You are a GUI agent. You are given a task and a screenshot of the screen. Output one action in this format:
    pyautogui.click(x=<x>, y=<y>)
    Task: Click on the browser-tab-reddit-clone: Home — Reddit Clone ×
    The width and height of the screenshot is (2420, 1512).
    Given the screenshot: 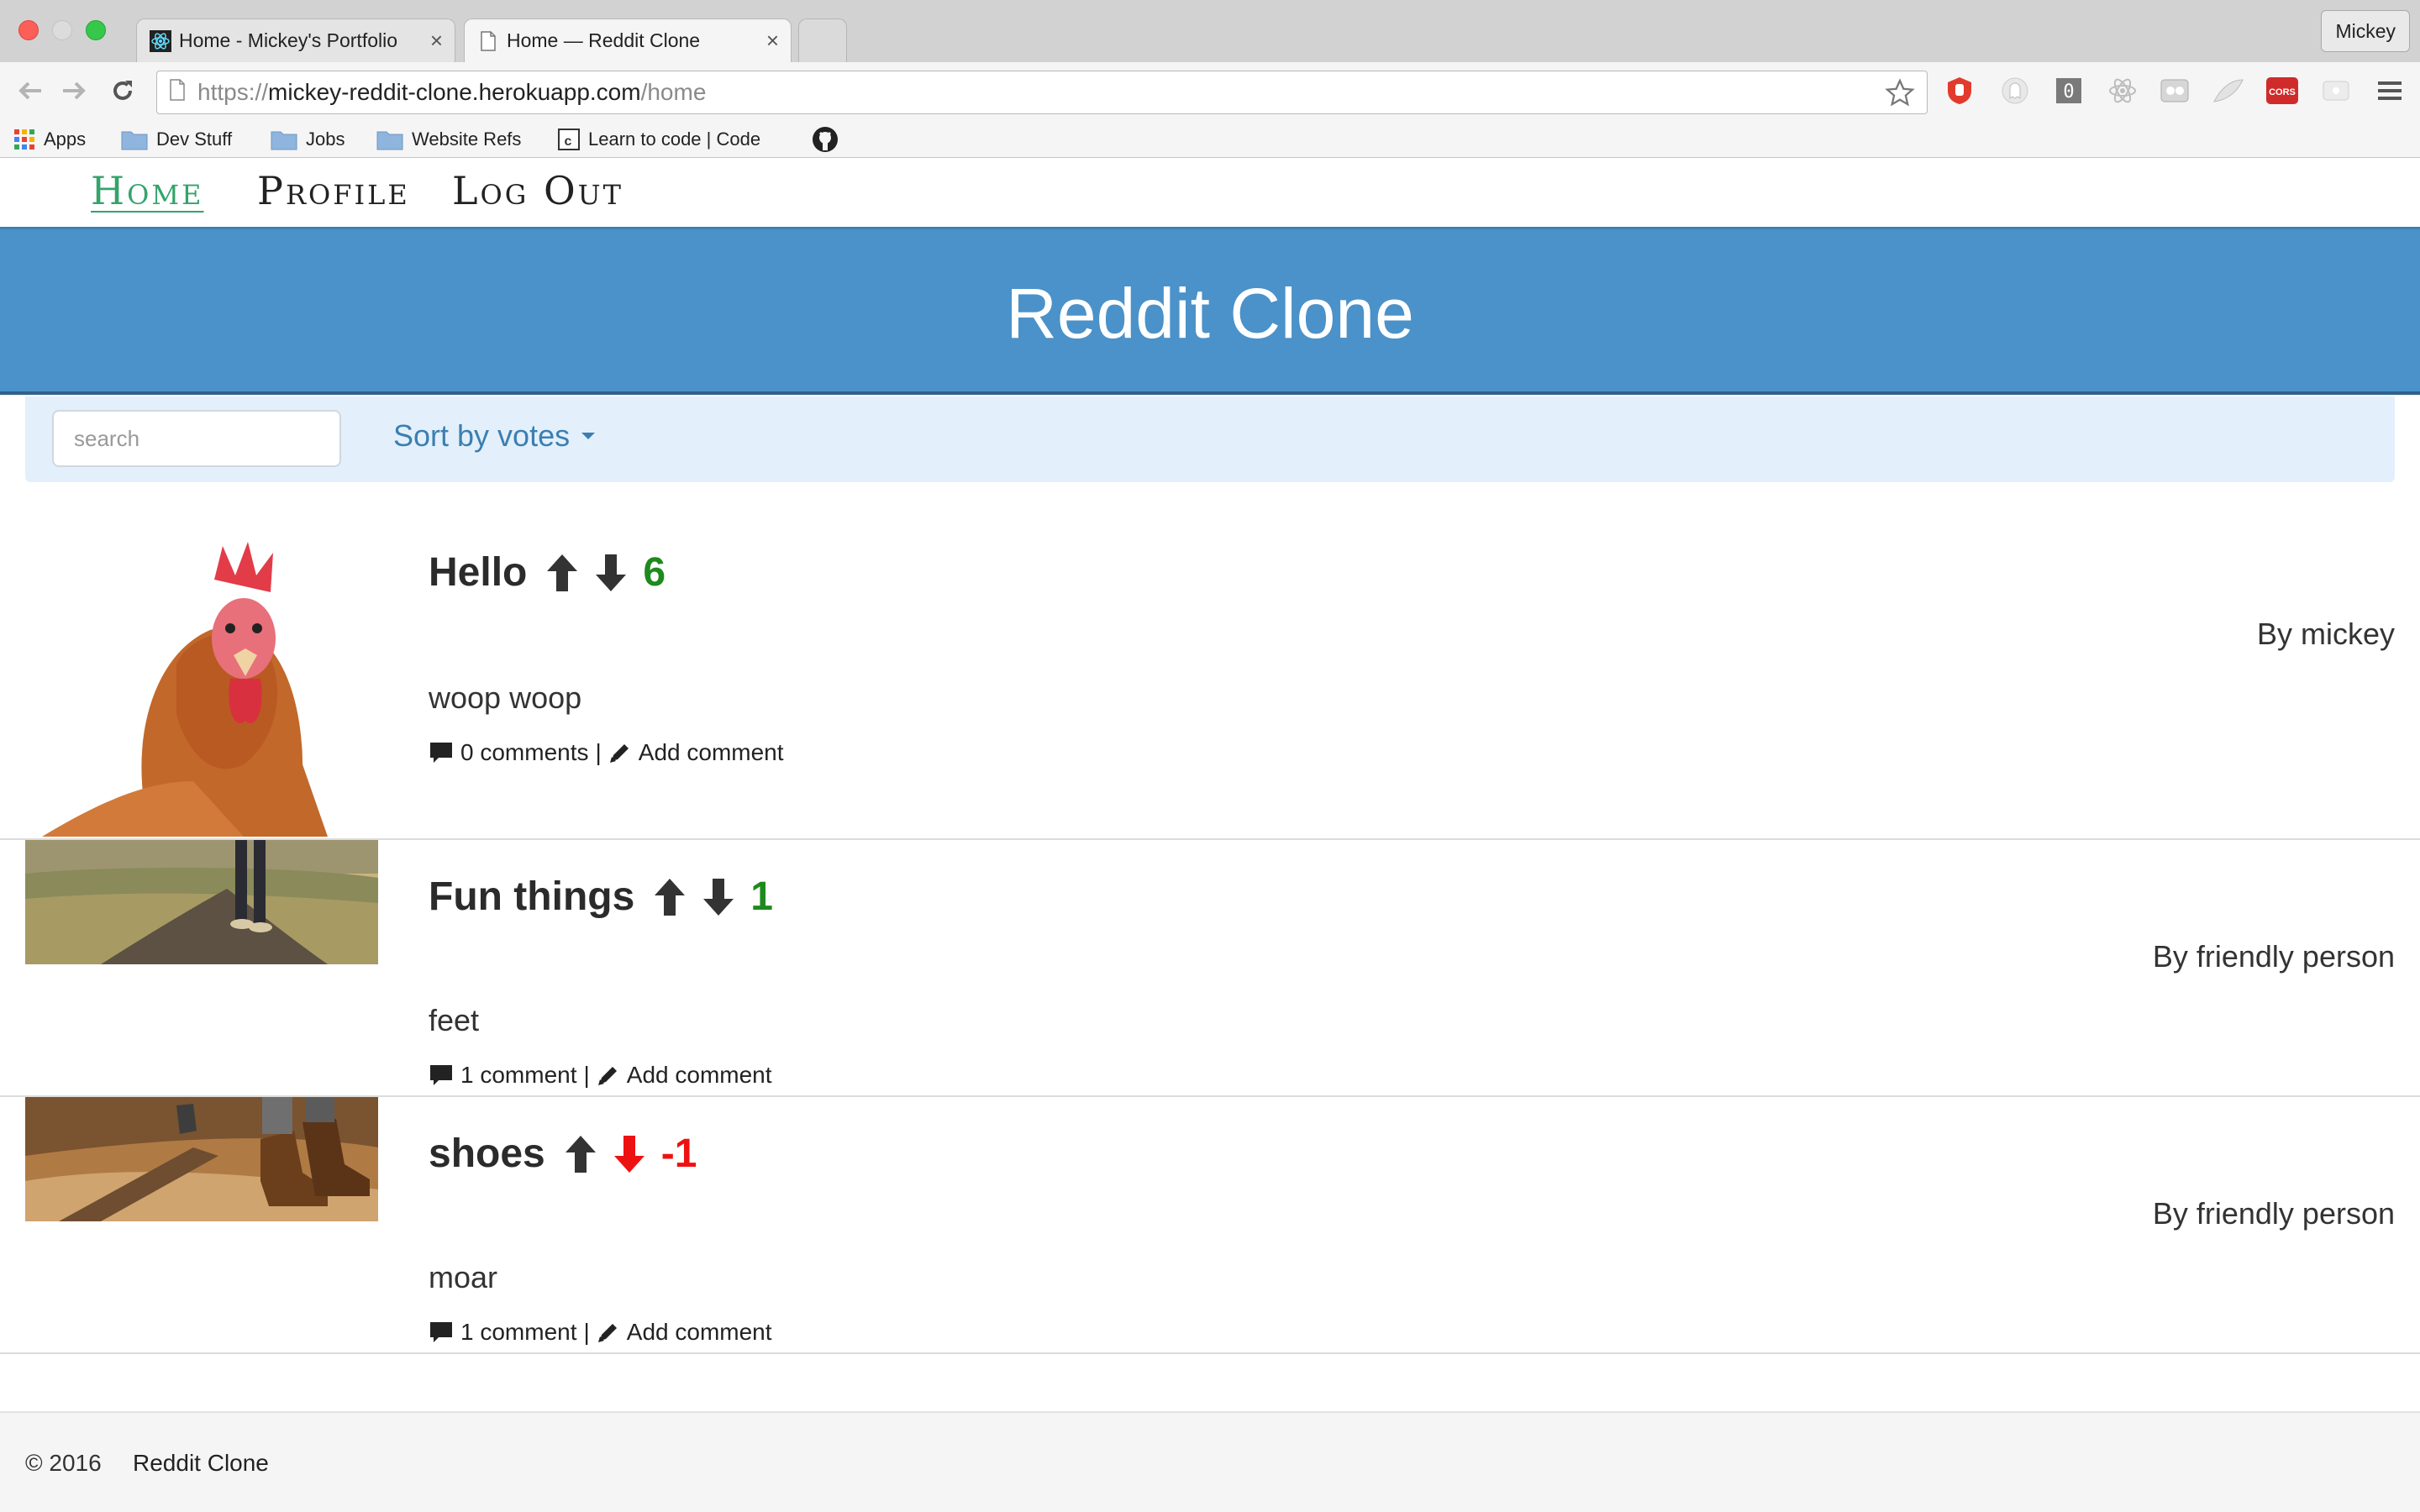 What is the action you would take?
    pyautogui.click(x=628, y=40)
    